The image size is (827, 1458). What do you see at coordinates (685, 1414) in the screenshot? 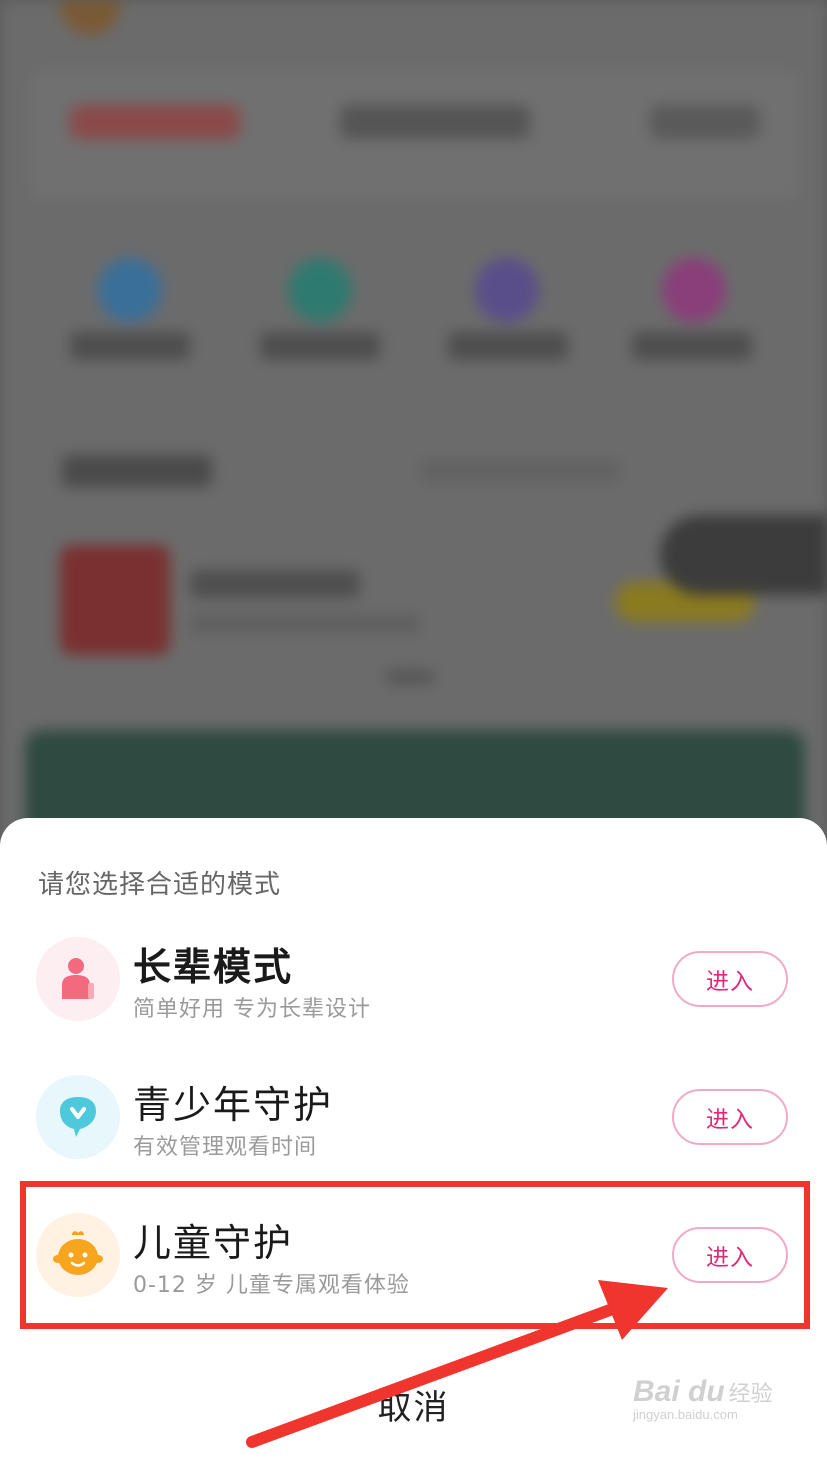
I see `watermark-url: jingyan.baidu.com` at bounding box center [685, 1414].